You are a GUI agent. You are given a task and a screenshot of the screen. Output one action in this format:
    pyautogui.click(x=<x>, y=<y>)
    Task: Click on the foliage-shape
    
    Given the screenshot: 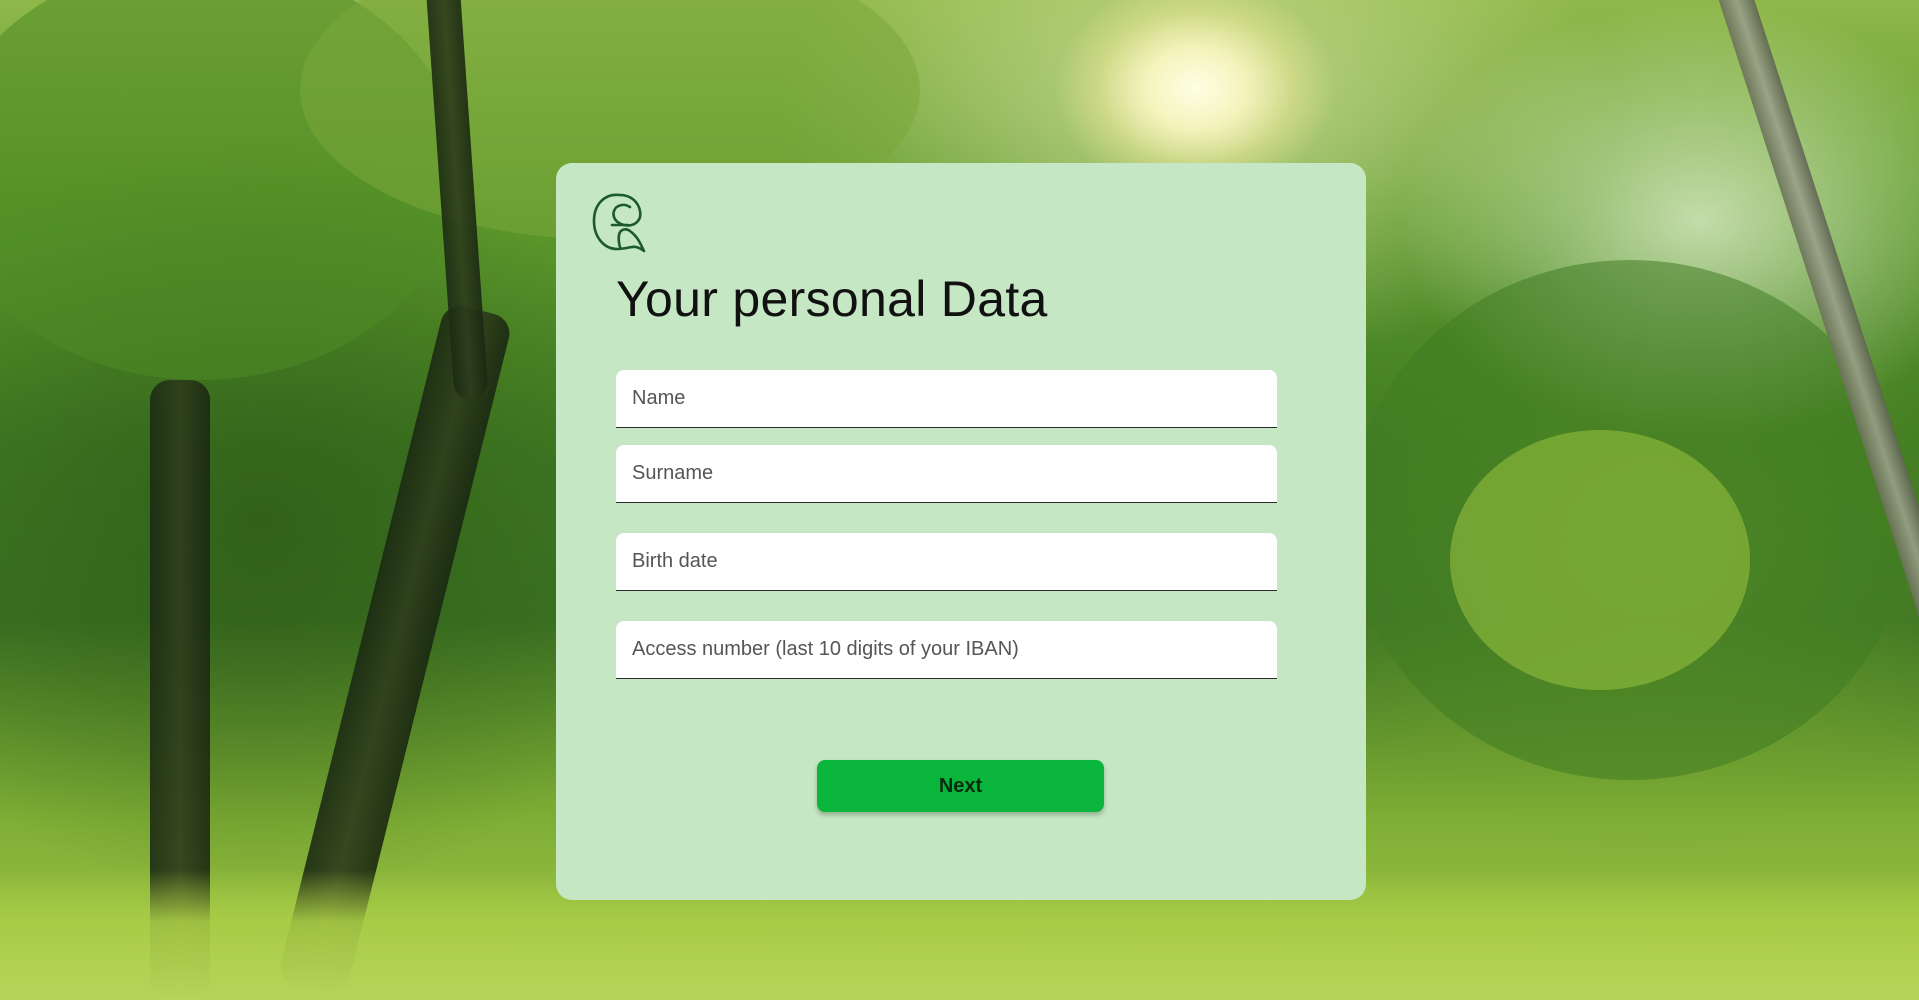 What is the action you would take?
    pyautogui.click(x=1600, y=560)
    